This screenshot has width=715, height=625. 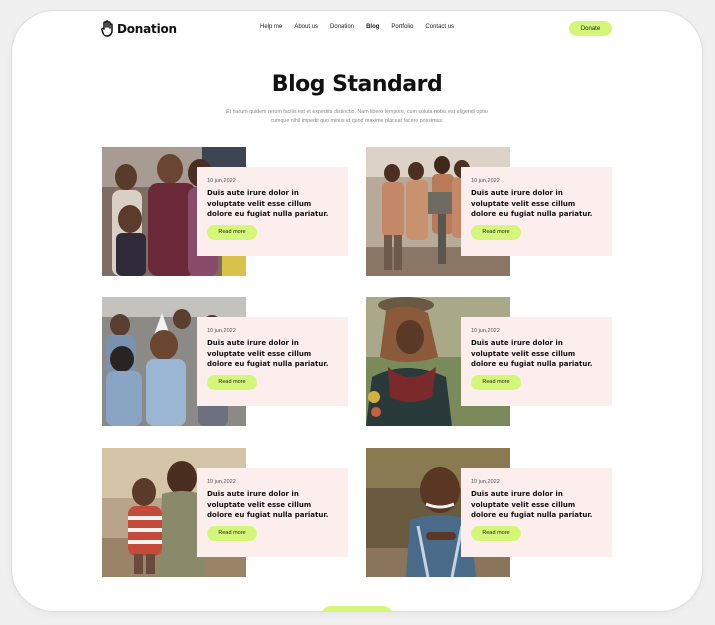 I want to click on nav-donation: Donation, so click(x=342, y=27).